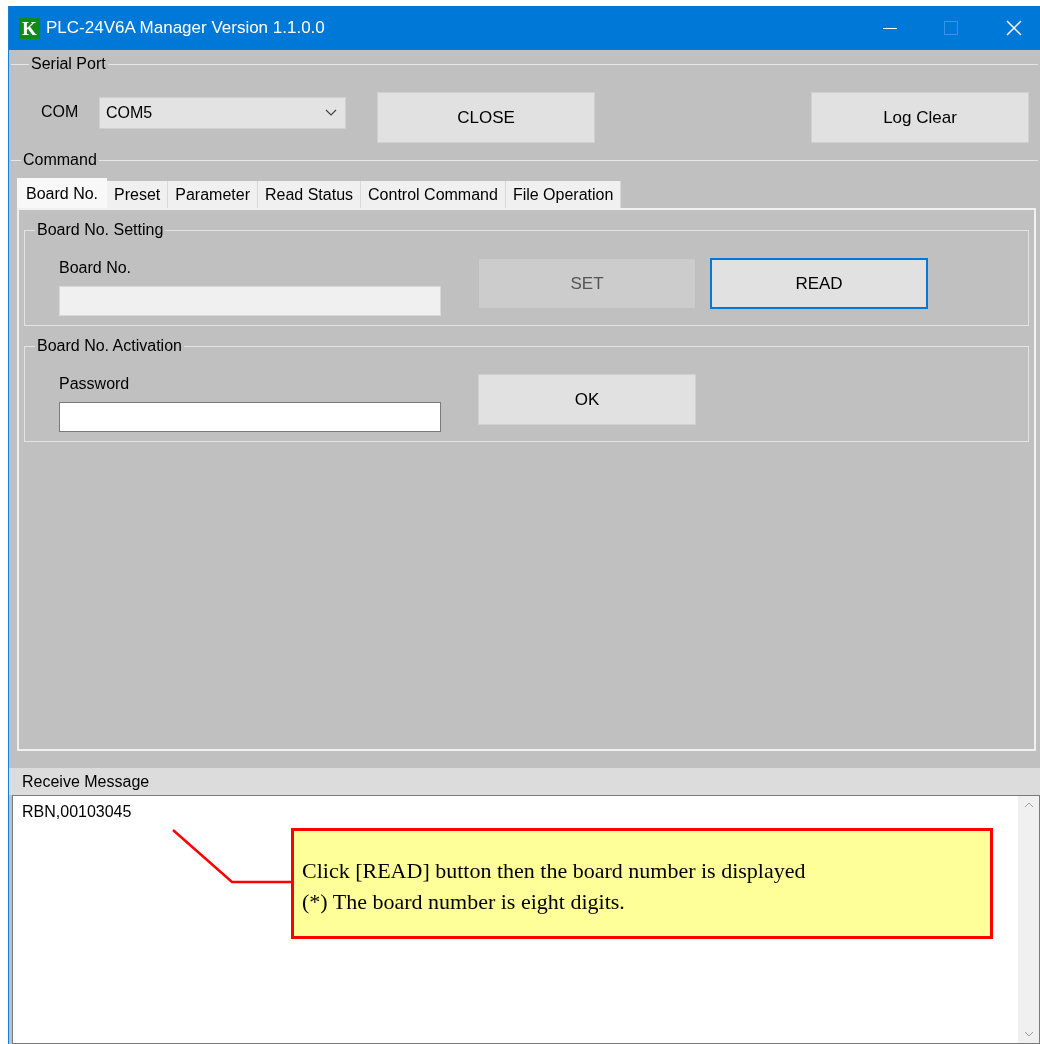 The image size is (1040, 1044). What do you see at coordinates (96, 268) in the screenshot?
I see `field-label: Board No.` at bounding box center [96, 268].